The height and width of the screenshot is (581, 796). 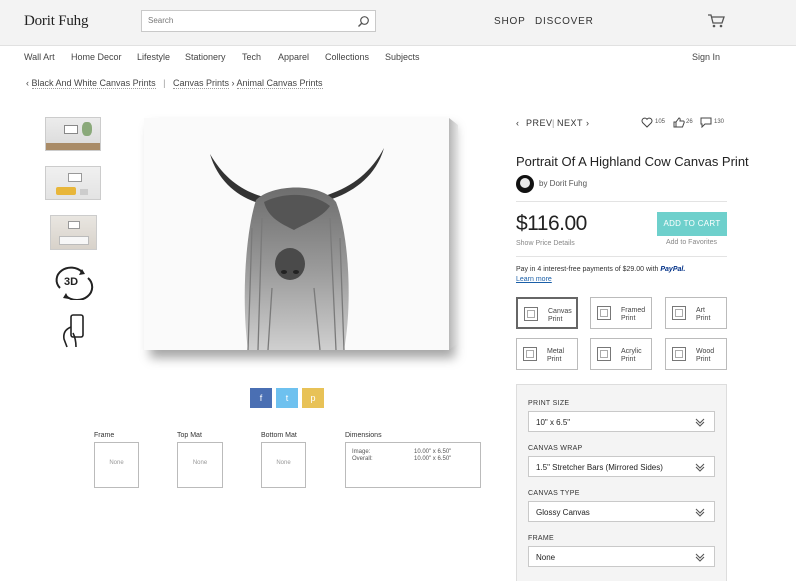 I want to click on site-logo: Dorit Fuhg, so click(x=56, y=21).